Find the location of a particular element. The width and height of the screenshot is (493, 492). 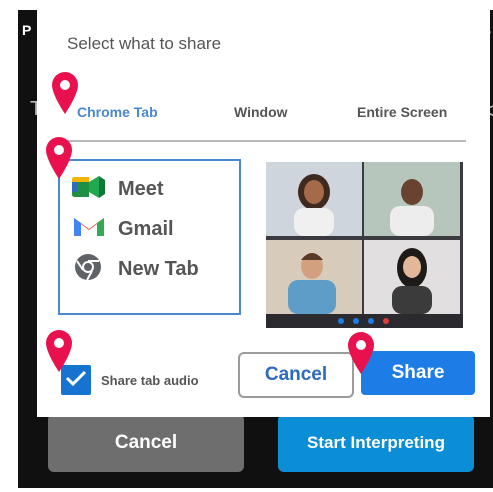

share-audio-label: Share tab audio is located at coordinates (150, 380).